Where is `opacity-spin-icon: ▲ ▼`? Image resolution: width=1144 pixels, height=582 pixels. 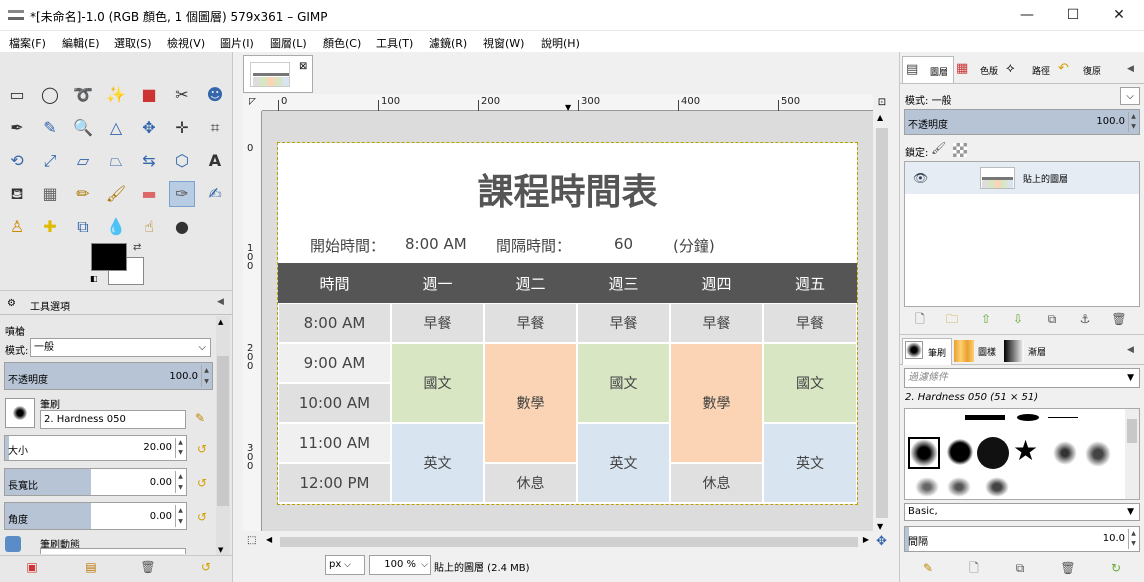 opacity-spin-icon: ▲ ▼ is located at coordinates (206, 376).